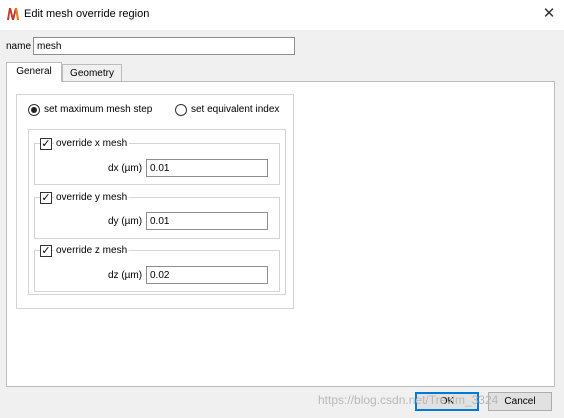  Describe the element at coordinates (49, 46) in the screenshot. I see `name-input-value: mesh` at that location.